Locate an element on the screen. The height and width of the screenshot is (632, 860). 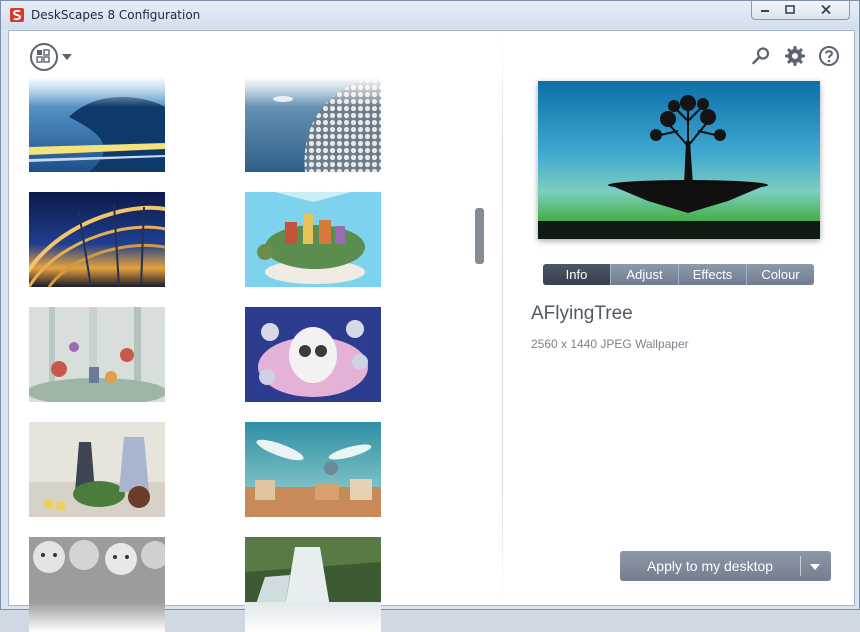
search-icon is located at coordinates (761, 56).